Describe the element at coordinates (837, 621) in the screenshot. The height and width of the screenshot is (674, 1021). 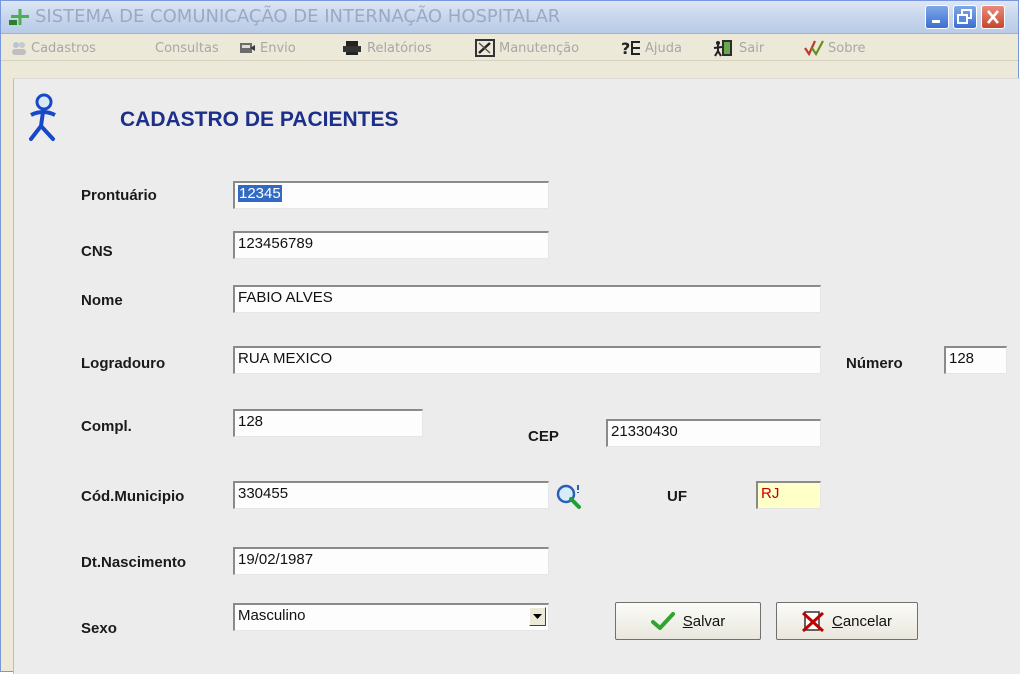
I see `cancel-mnemonic: C` at that location.